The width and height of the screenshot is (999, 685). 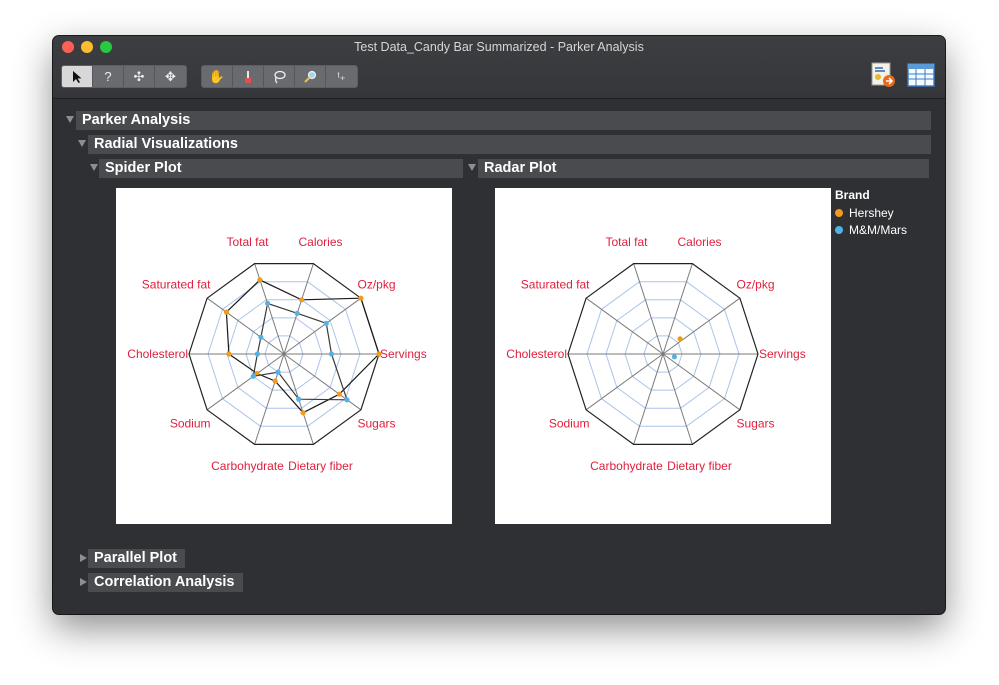 I want to click on crosshair-icon: ✣, so click(x=139, y=76).